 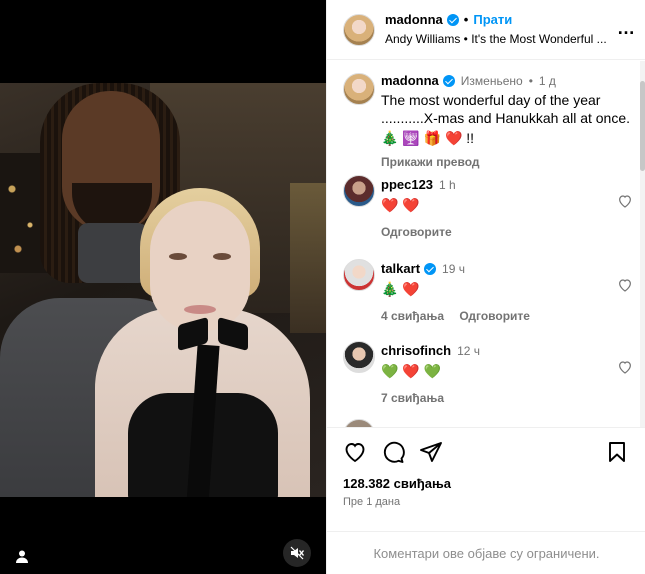 I want to click on post-actions: 128.382 свиђања Пре 1 дана, so click(x=486, y=478).